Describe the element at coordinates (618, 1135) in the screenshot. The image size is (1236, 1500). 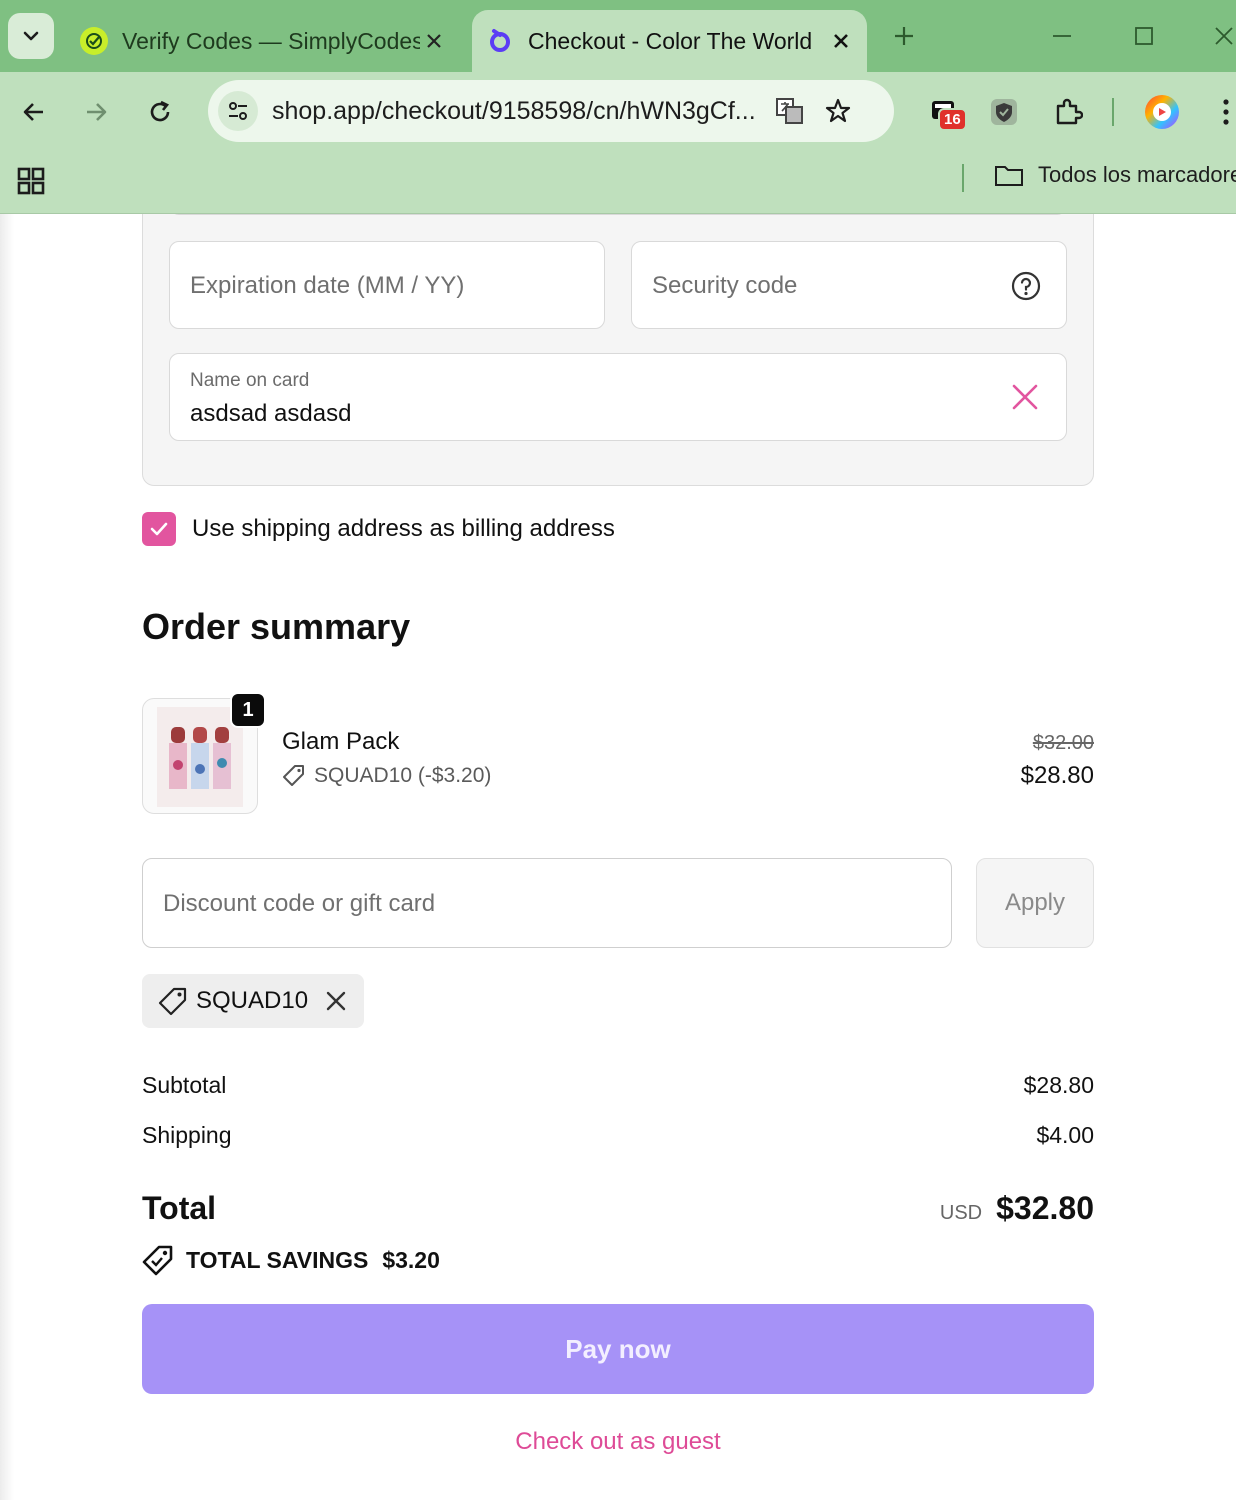
I see `shipping-row: Shipping $4.00` at that location.